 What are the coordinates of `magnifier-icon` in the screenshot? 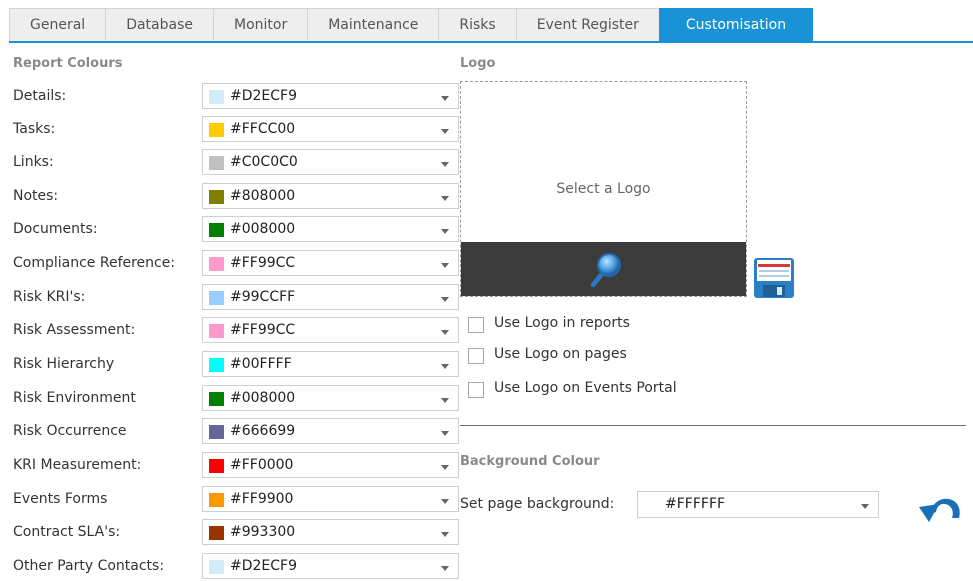 It's located at (607, 269).